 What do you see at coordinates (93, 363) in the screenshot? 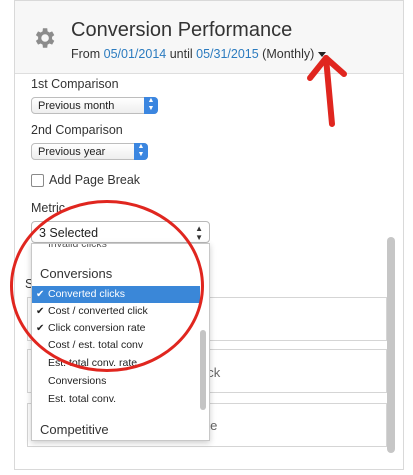
I see `option-label: Est. total conv. rate` at bounding box center [93, 363].